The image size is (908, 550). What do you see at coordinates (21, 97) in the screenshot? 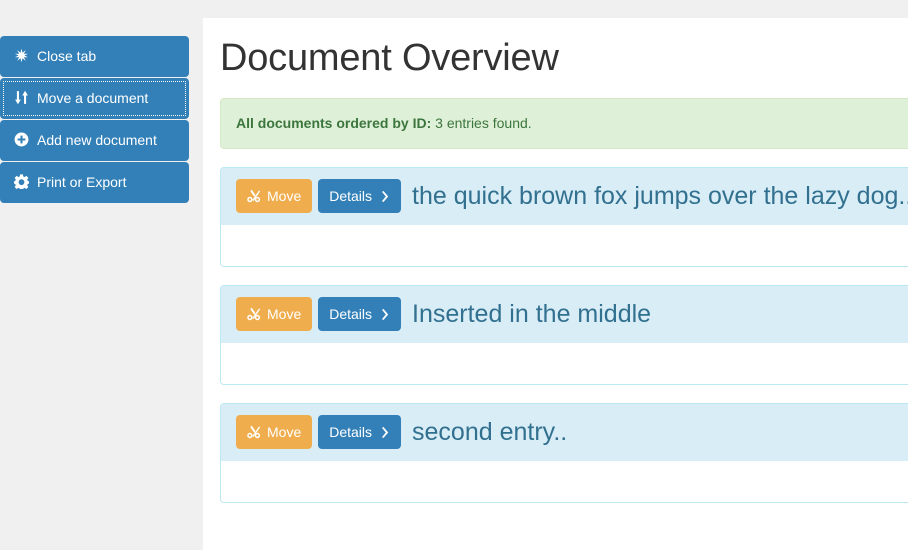
I see `sort-updown-icon` at bounding box center [21, 97].